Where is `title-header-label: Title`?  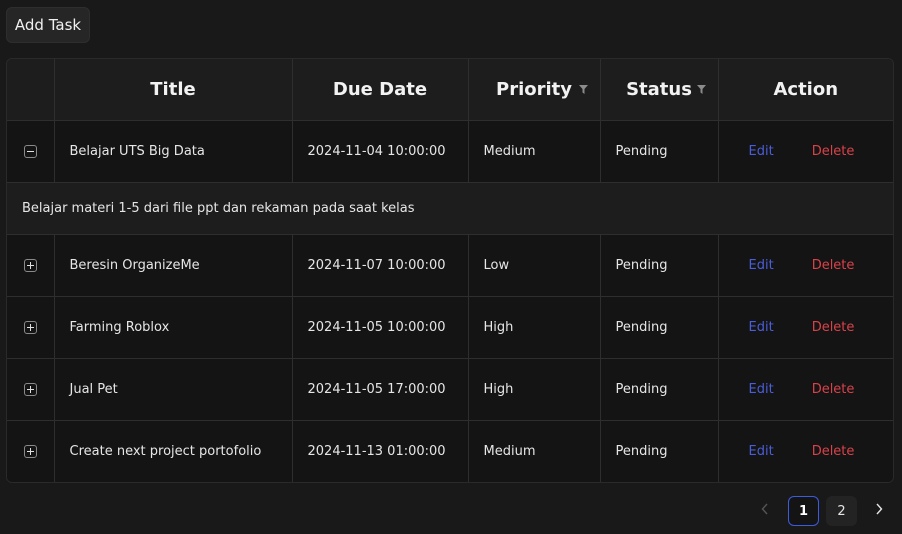
title-header-label: Title is located at coordinates (173, 89).